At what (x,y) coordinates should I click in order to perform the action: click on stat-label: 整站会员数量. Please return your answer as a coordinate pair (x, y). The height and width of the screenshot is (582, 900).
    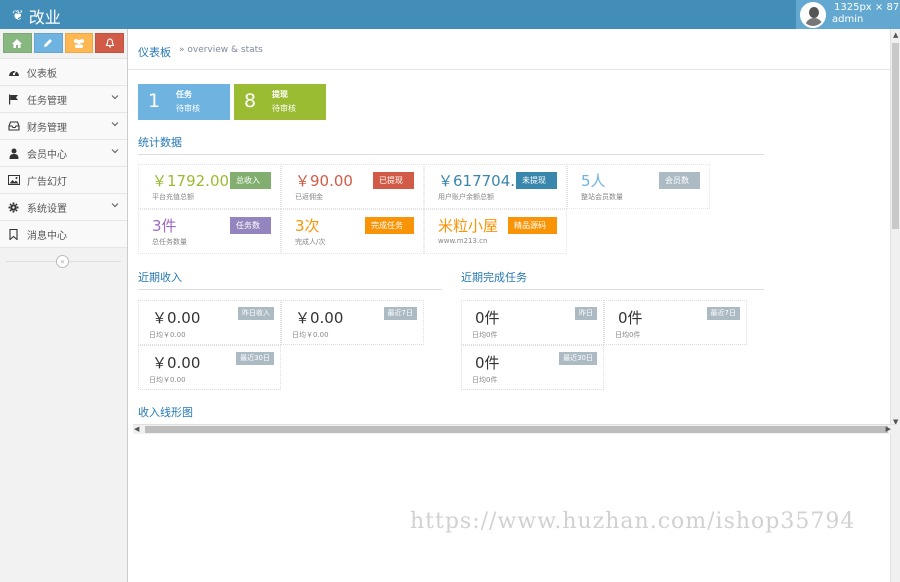
    Looking at the image, I should click on (602, 197).